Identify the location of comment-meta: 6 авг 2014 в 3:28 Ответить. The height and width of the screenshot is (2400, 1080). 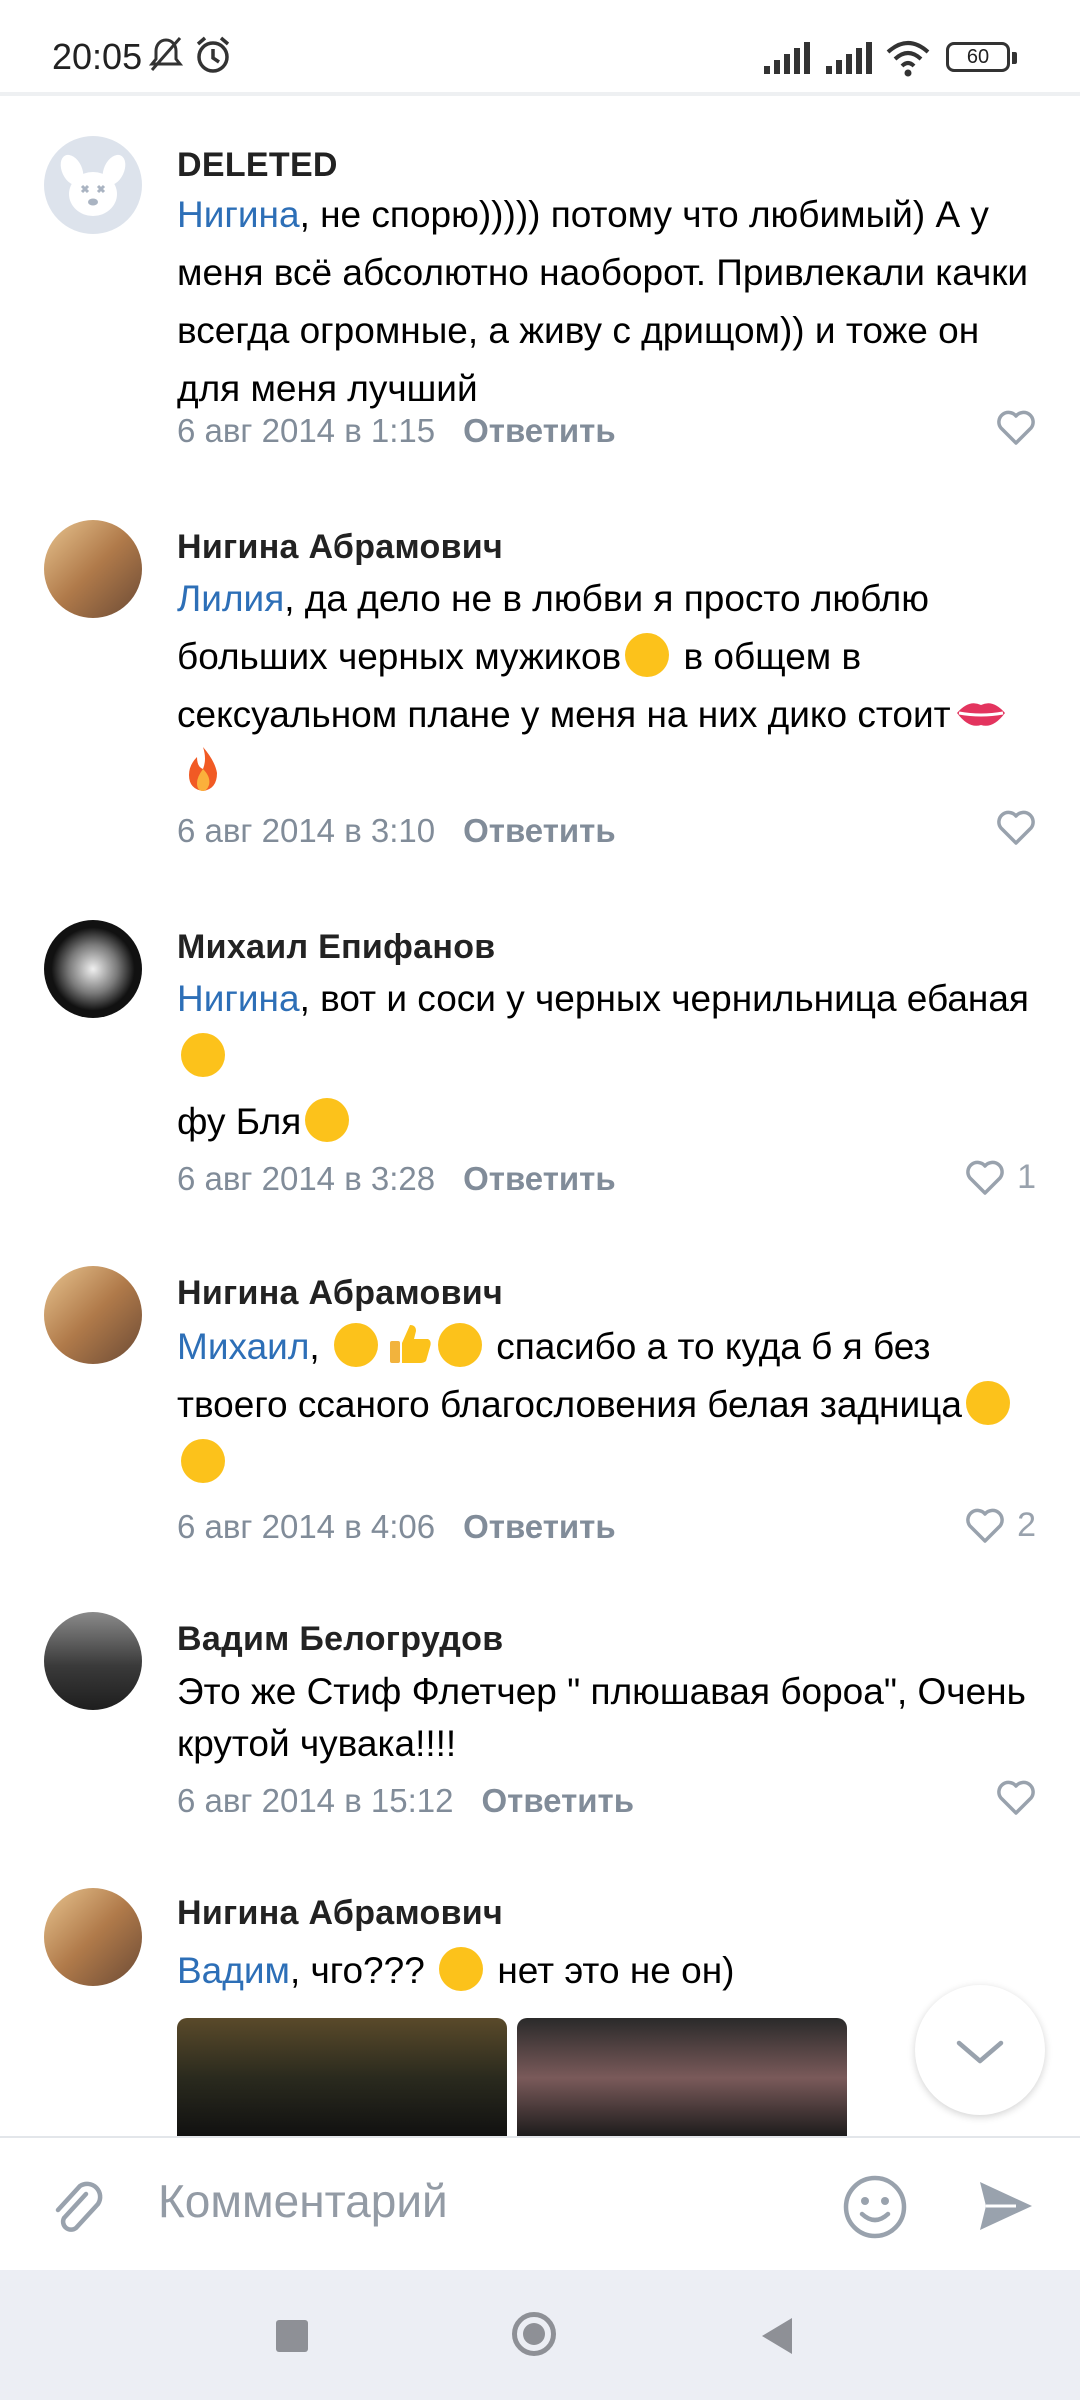
(396, 1179).